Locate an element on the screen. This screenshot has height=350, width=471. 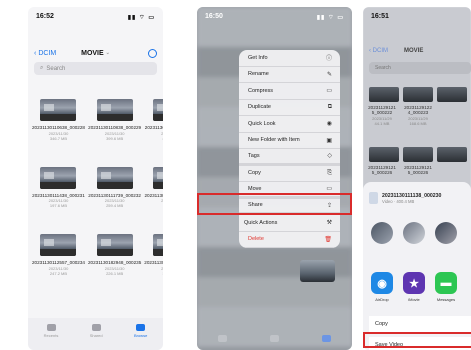
menu-item-label: Quick Look is located at coordinates (262, 123).